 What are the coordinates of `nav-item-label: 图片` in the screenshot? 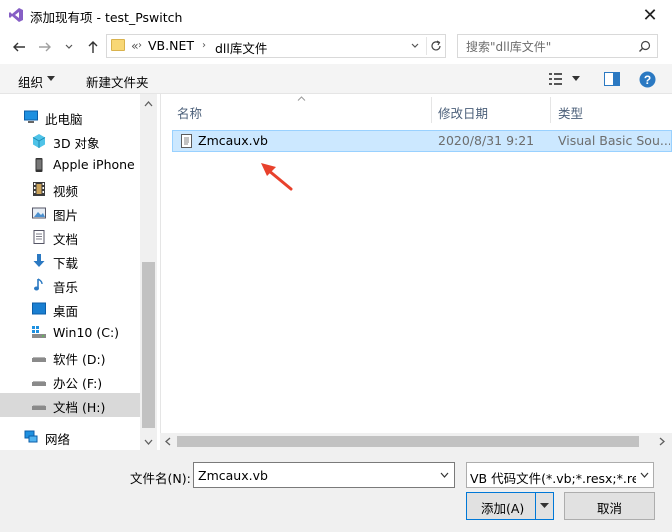 It's located at (66, 215).